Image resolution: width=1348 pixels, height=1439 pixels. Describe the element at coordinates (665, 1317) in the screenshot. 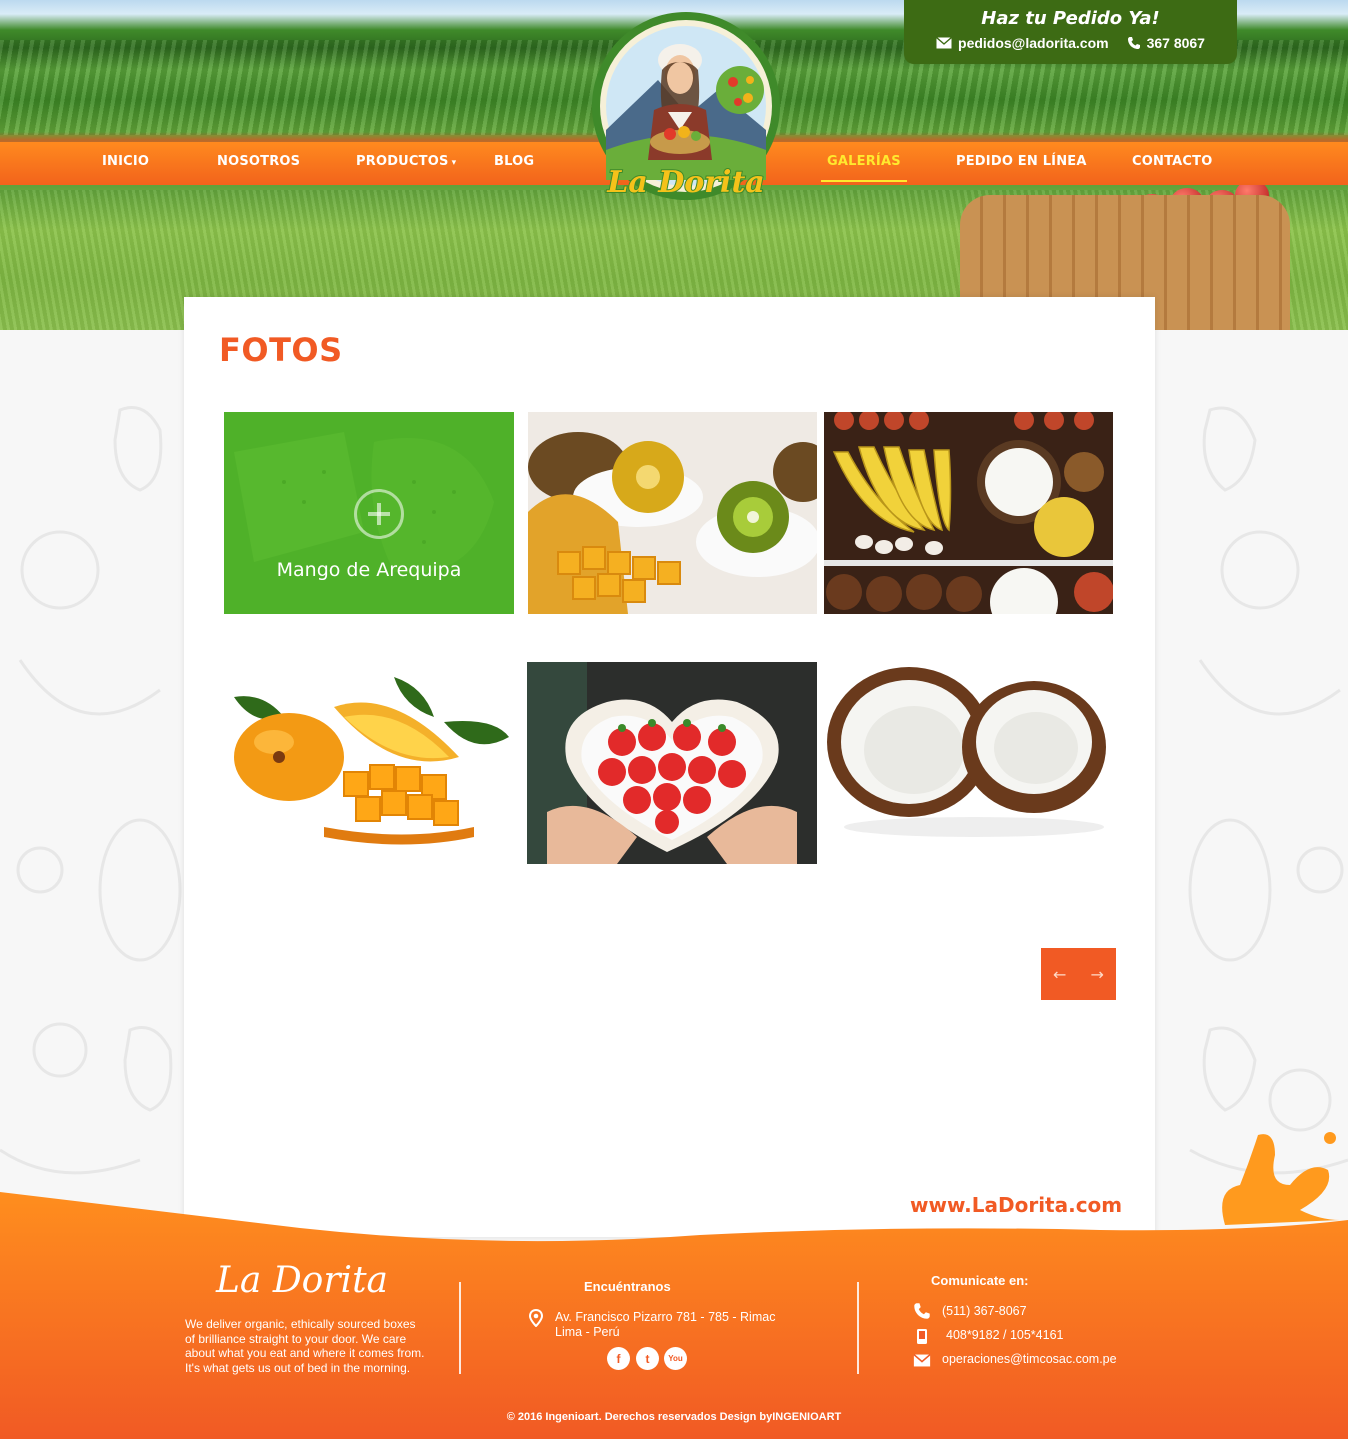

I see `address-line-1: Av. Francisco Pizarro 781 - 785 - Rimac` at that location.